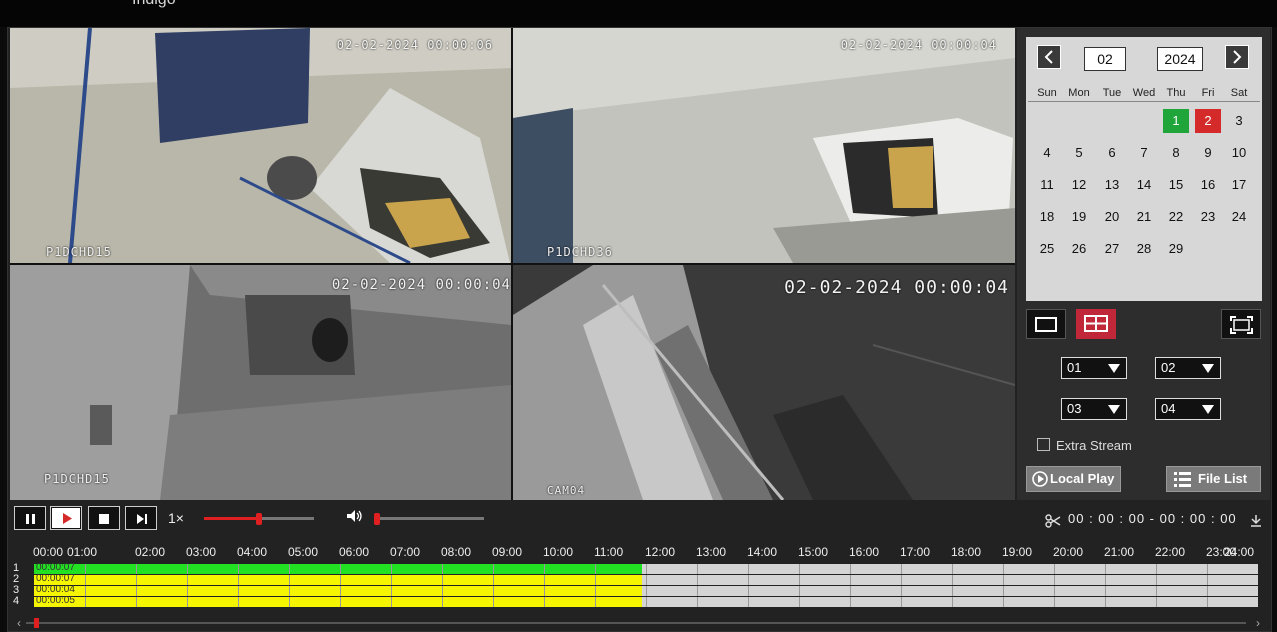 The height and width of the screenshot is (632, 1277). What do you see at coordinates (1258, 623) in the screenshot?
I see `scroll-right-icon: ›` at bounding box center [1258, 623].